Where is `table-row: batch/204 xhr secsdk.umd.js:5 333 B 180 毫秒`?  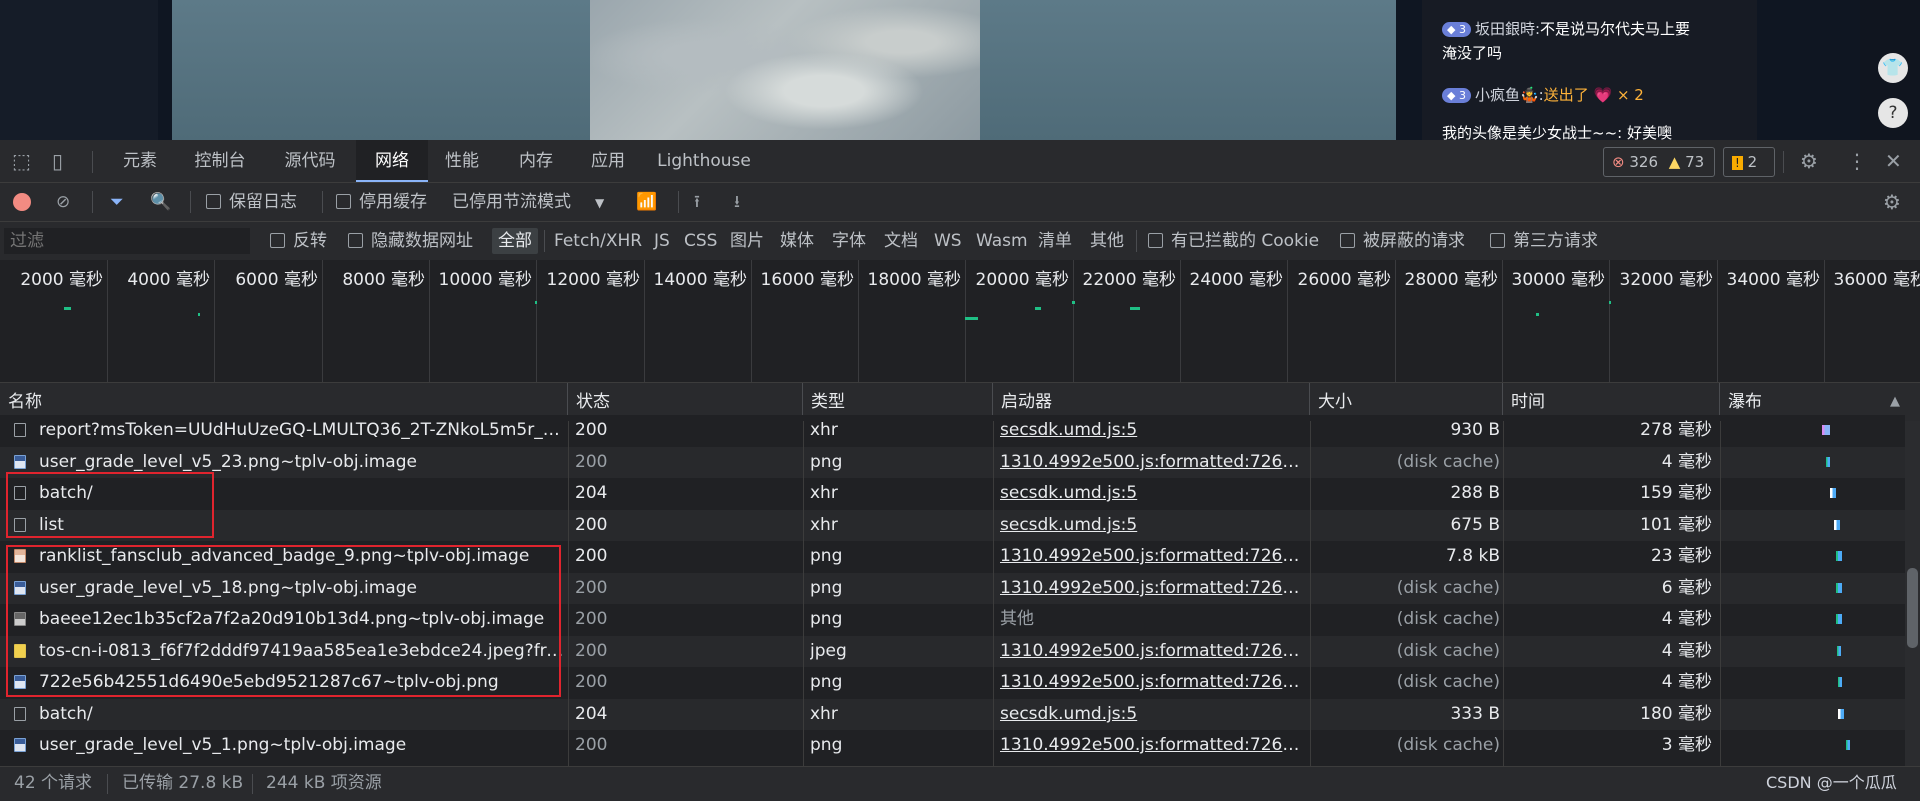 table-row: batch/204 xhr secsdk.umd.js:5 333 B 180 毫秒 is located at coordinates (952, 714).